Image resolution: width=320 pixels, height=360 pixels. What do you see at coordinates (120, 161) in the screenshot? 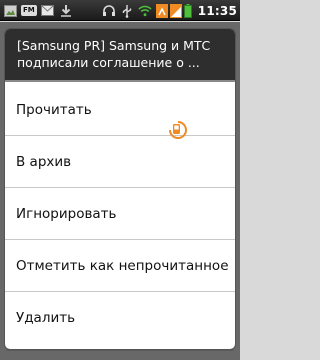
I see `menu-item-archive: В архив` at bounding box center [120, 161].